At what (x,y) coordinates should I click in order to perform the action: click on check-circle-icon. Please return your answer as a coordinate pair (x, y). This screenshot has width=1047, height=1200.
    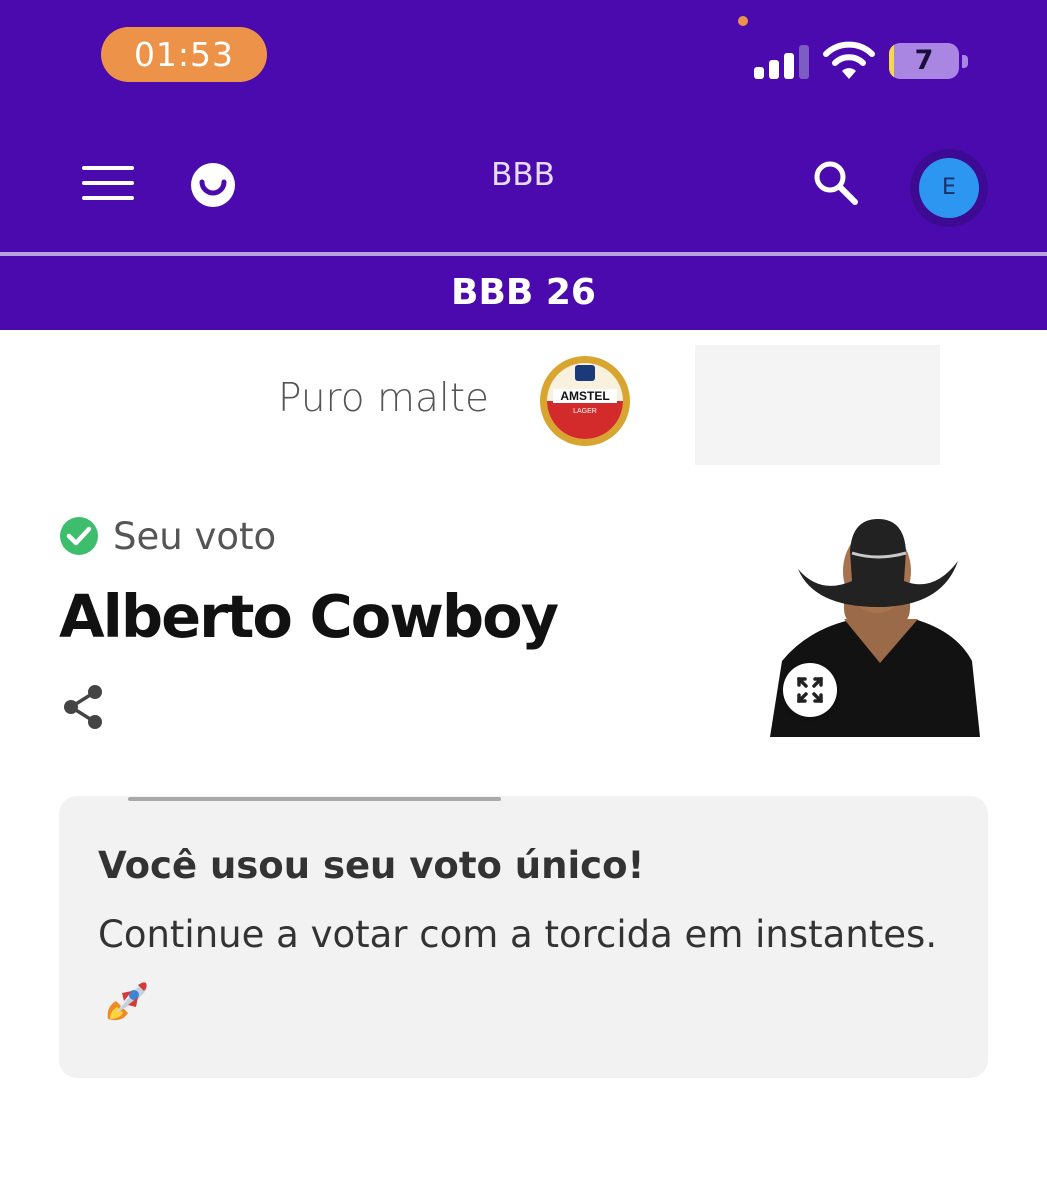
    Looking at the image, I should click on (79, 536).